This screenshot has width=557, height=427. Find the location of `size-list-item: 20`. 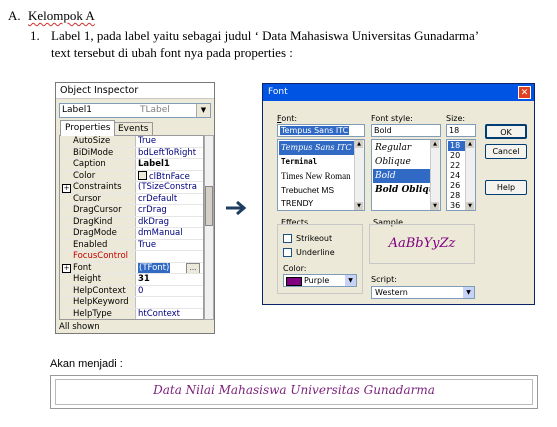

size-list-item: 20 is located at coordinates (454, 156).